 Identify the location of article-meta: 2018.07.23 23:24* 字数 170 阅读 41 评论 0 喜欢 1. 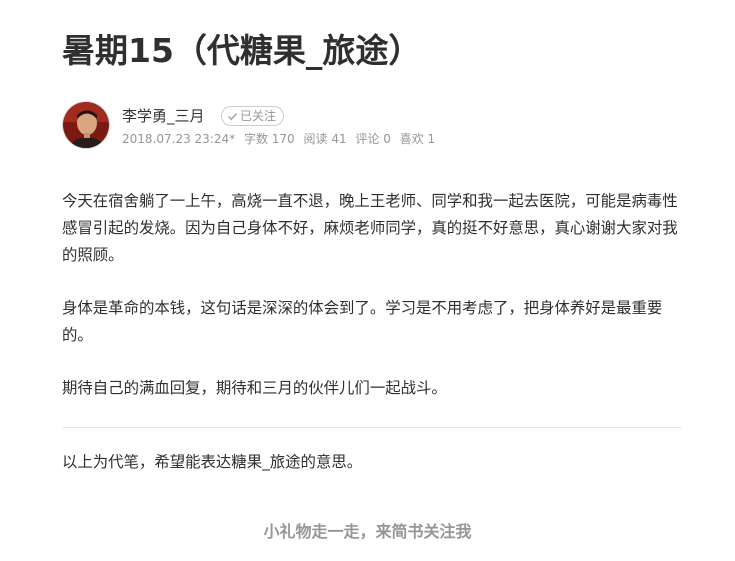
(281, 139).